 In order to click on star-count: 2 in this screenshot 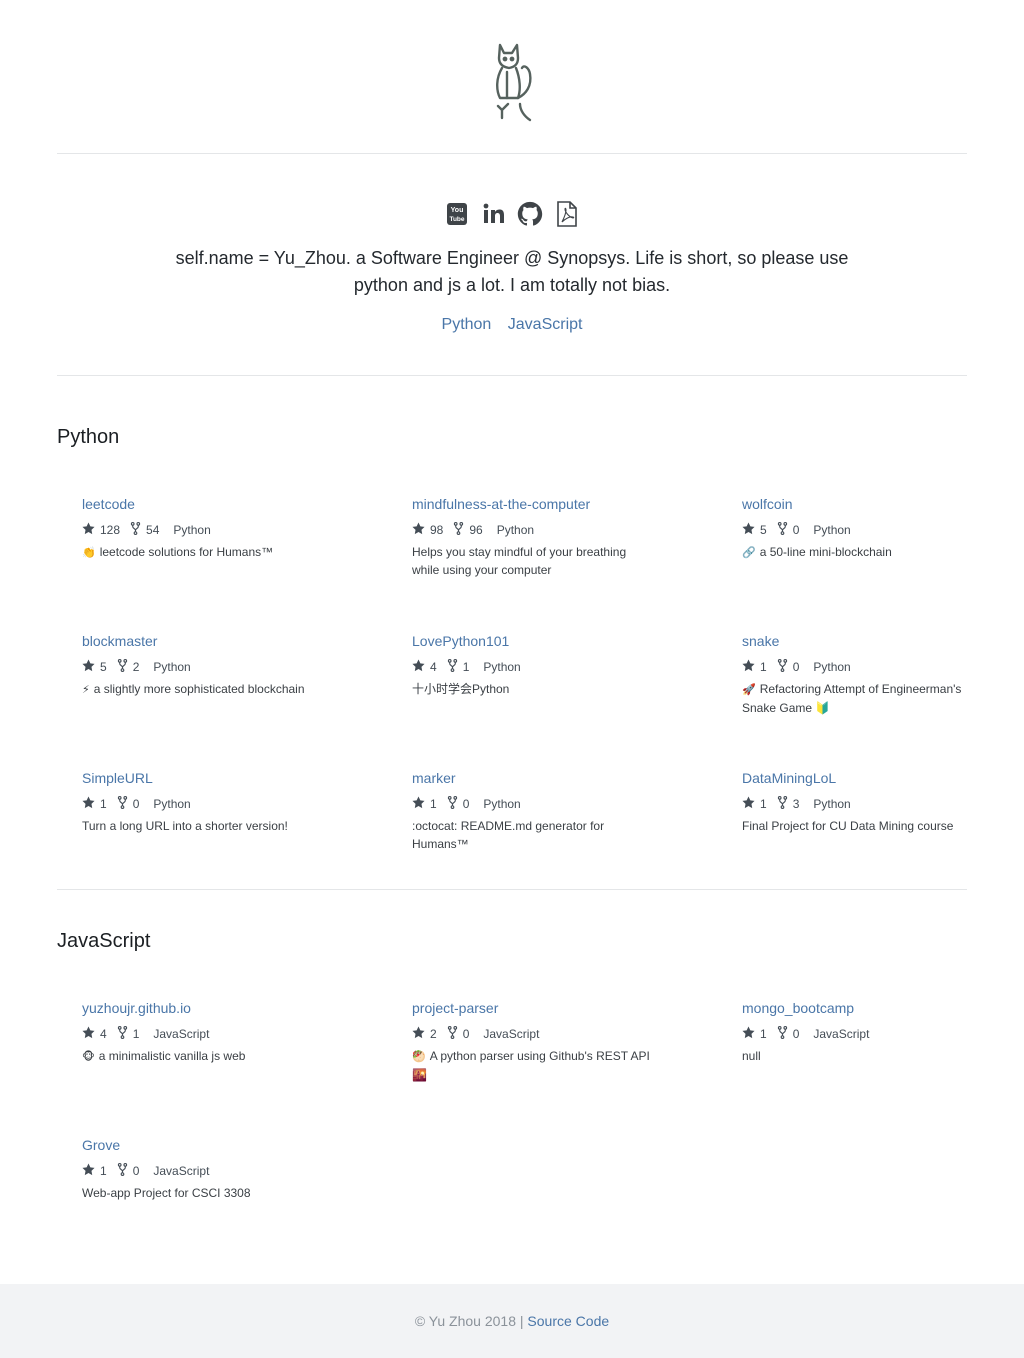, I will do `click(433, 1034)`.